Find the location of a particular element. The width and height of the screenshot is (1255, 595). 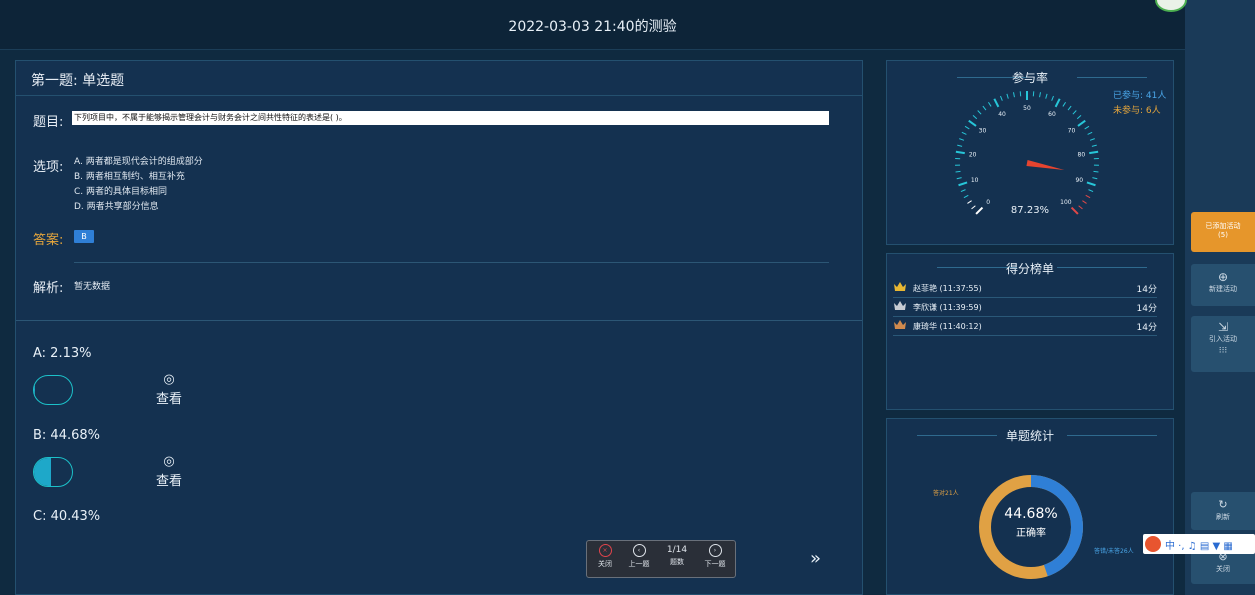

prev-button: ‹ 上一题 is located at coordinates (639, 556).